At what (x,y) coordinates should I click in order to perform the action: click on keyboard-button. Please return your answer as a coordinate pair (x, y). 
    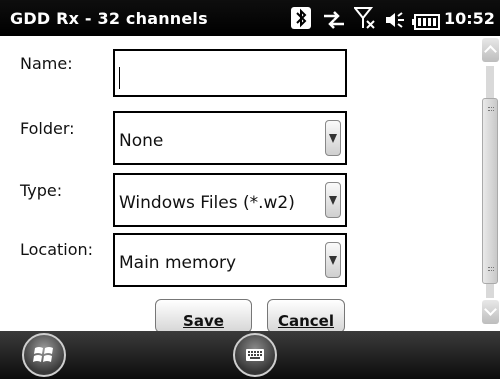
    Looking at the image, I should click on (255, 355).